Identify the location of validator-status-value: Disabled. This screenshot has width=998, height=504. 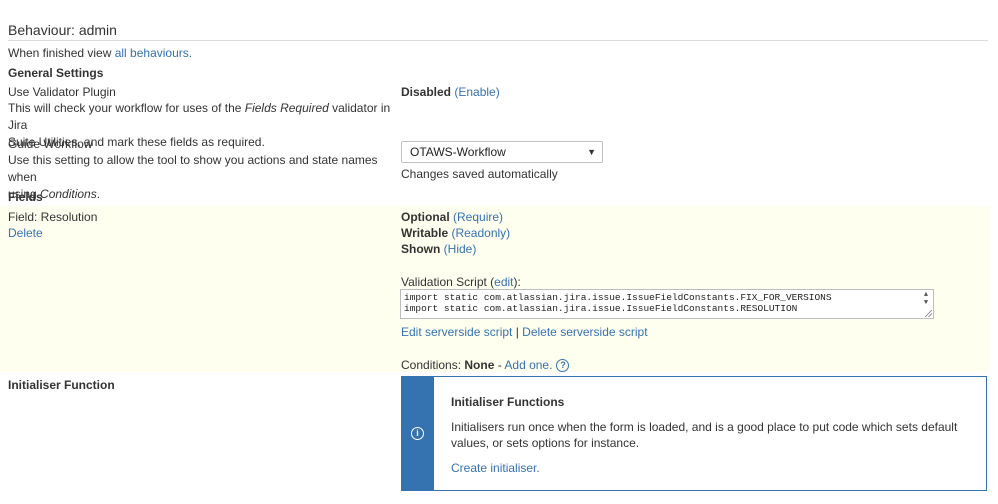
(426, 92).